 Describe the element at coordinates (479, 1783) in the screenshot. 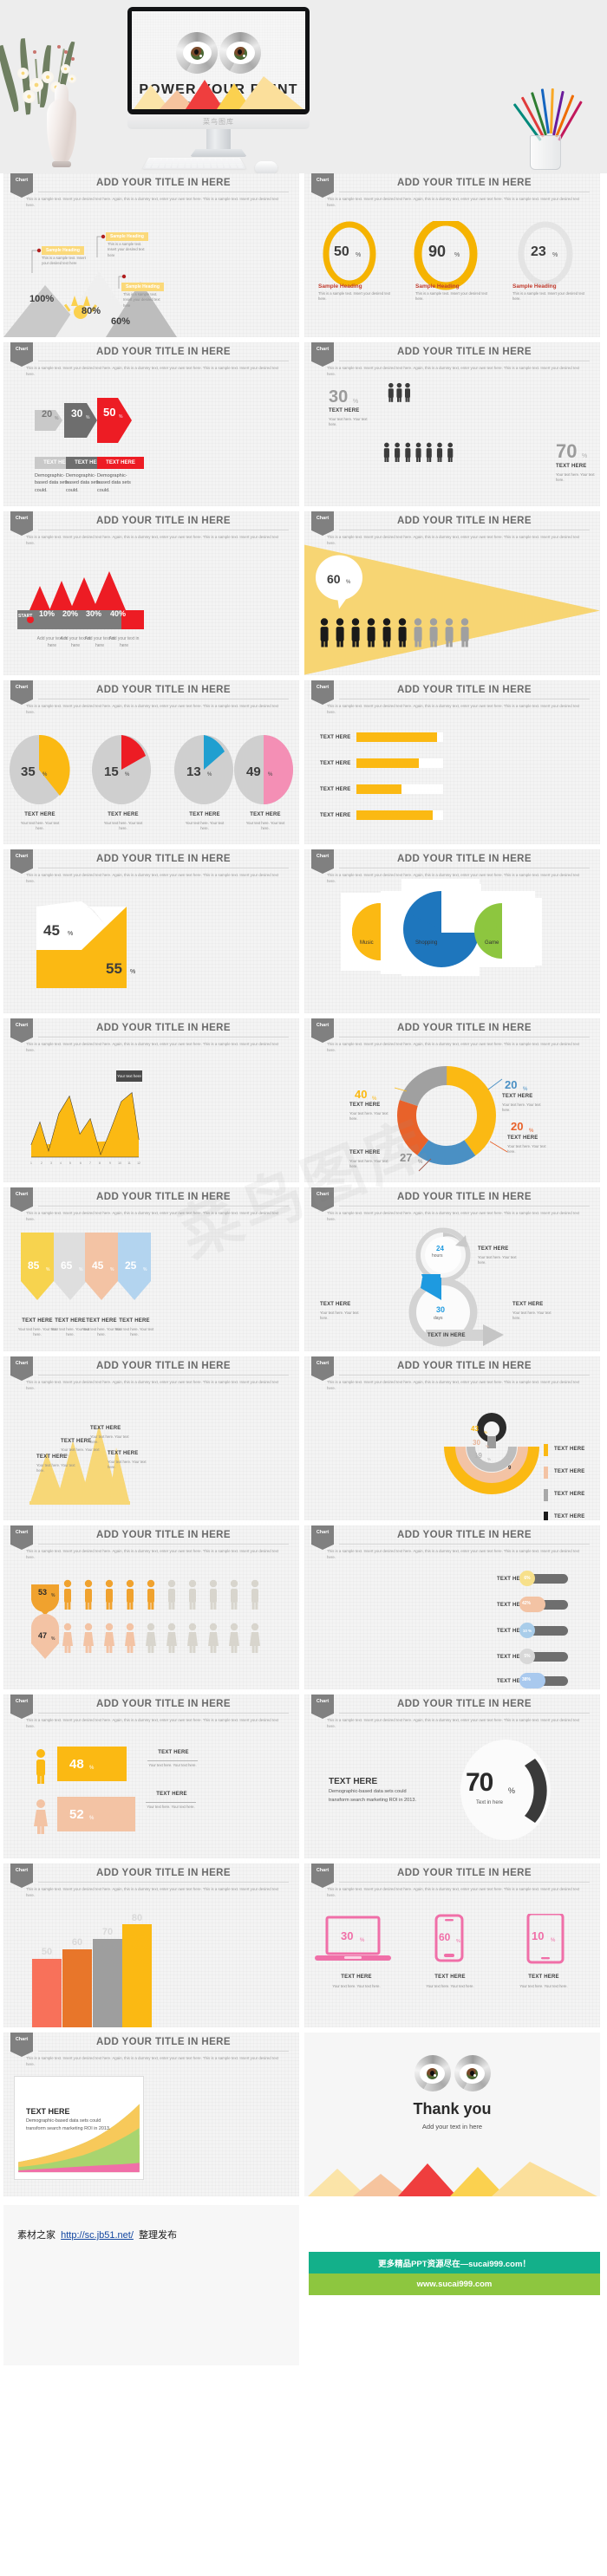

I see `seventy-value: 70` at that location.